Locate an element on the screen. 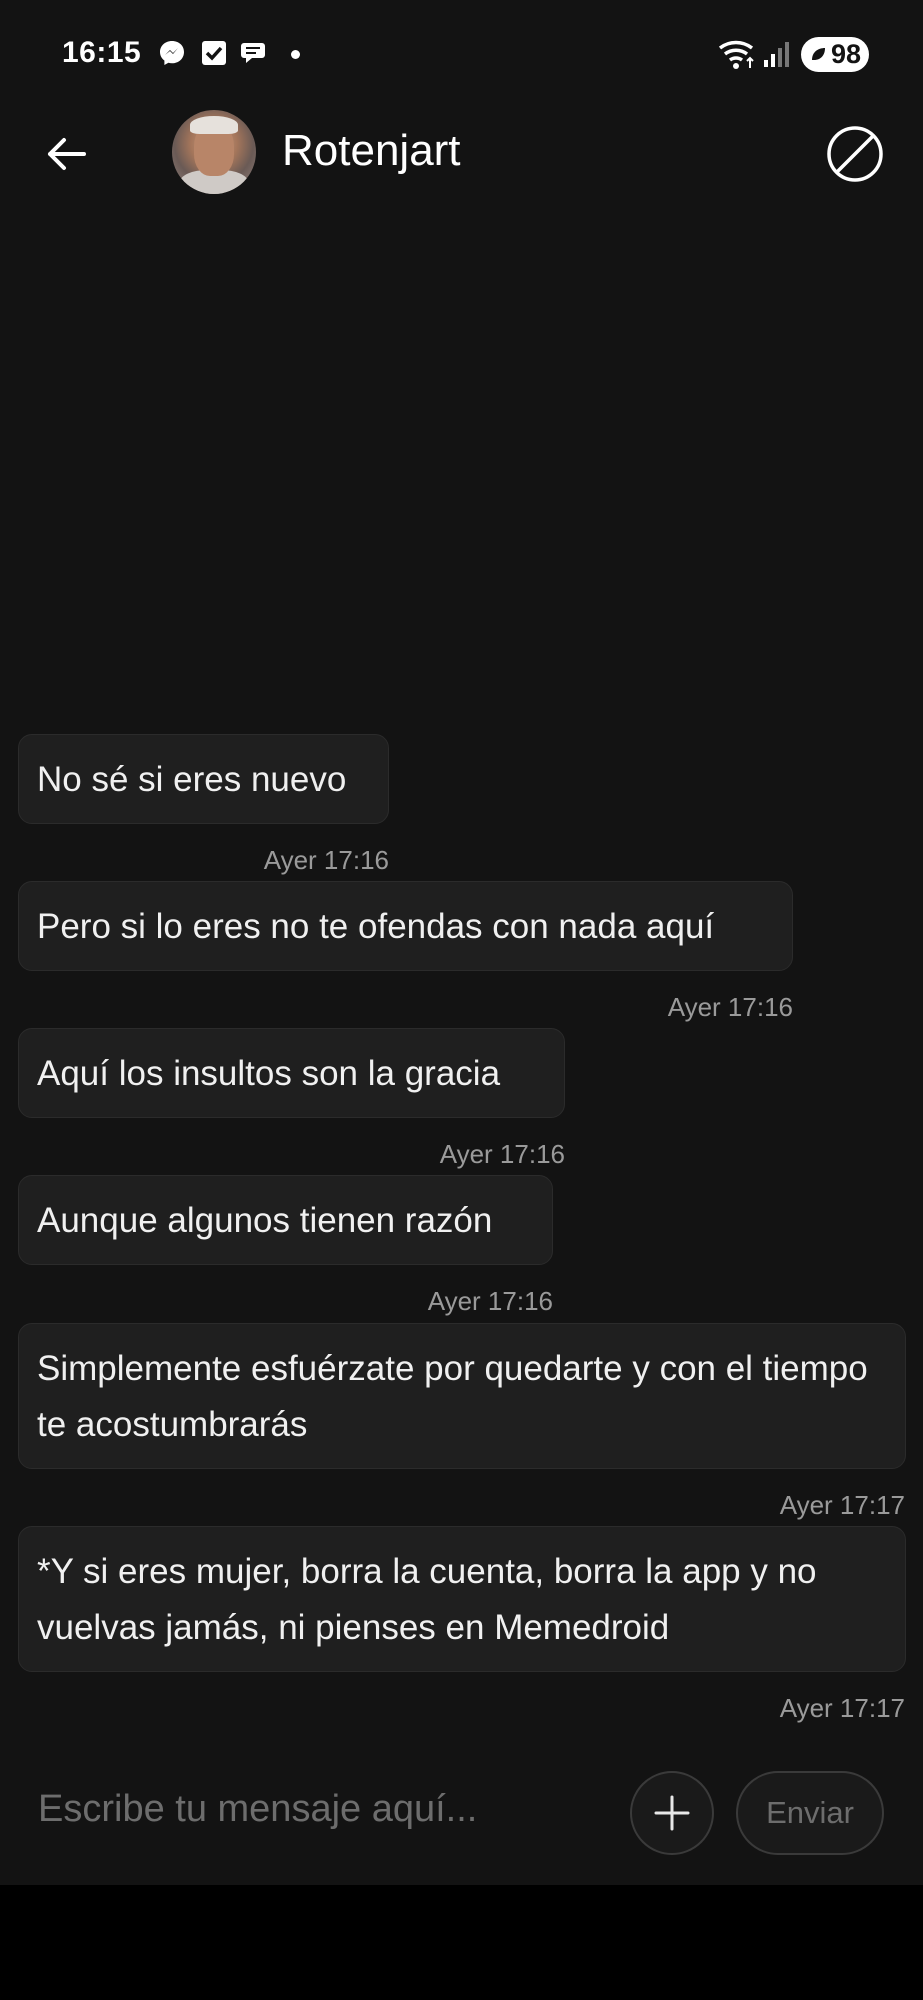 The height and width of the screenshot is (2000, 923). wifi-icon is located at coordinates (736, 54).